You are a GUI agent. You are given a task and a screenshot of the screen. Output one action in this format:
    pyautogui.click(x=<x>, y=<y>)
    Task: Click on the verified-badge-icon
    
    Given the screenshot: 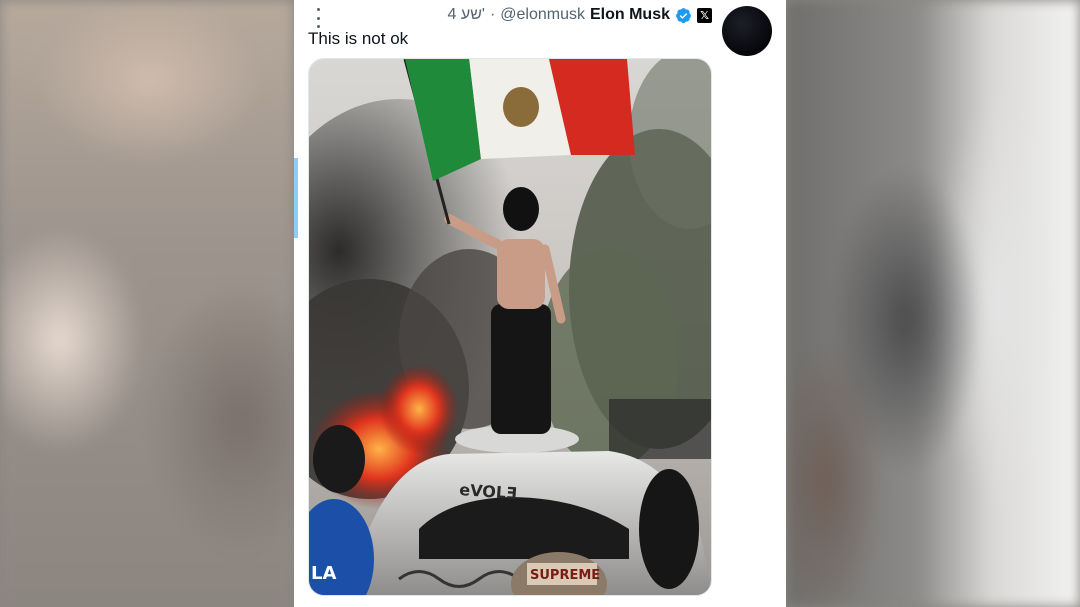 What is the action you would take?
    pyautogui.click(x=683, y=15)
    